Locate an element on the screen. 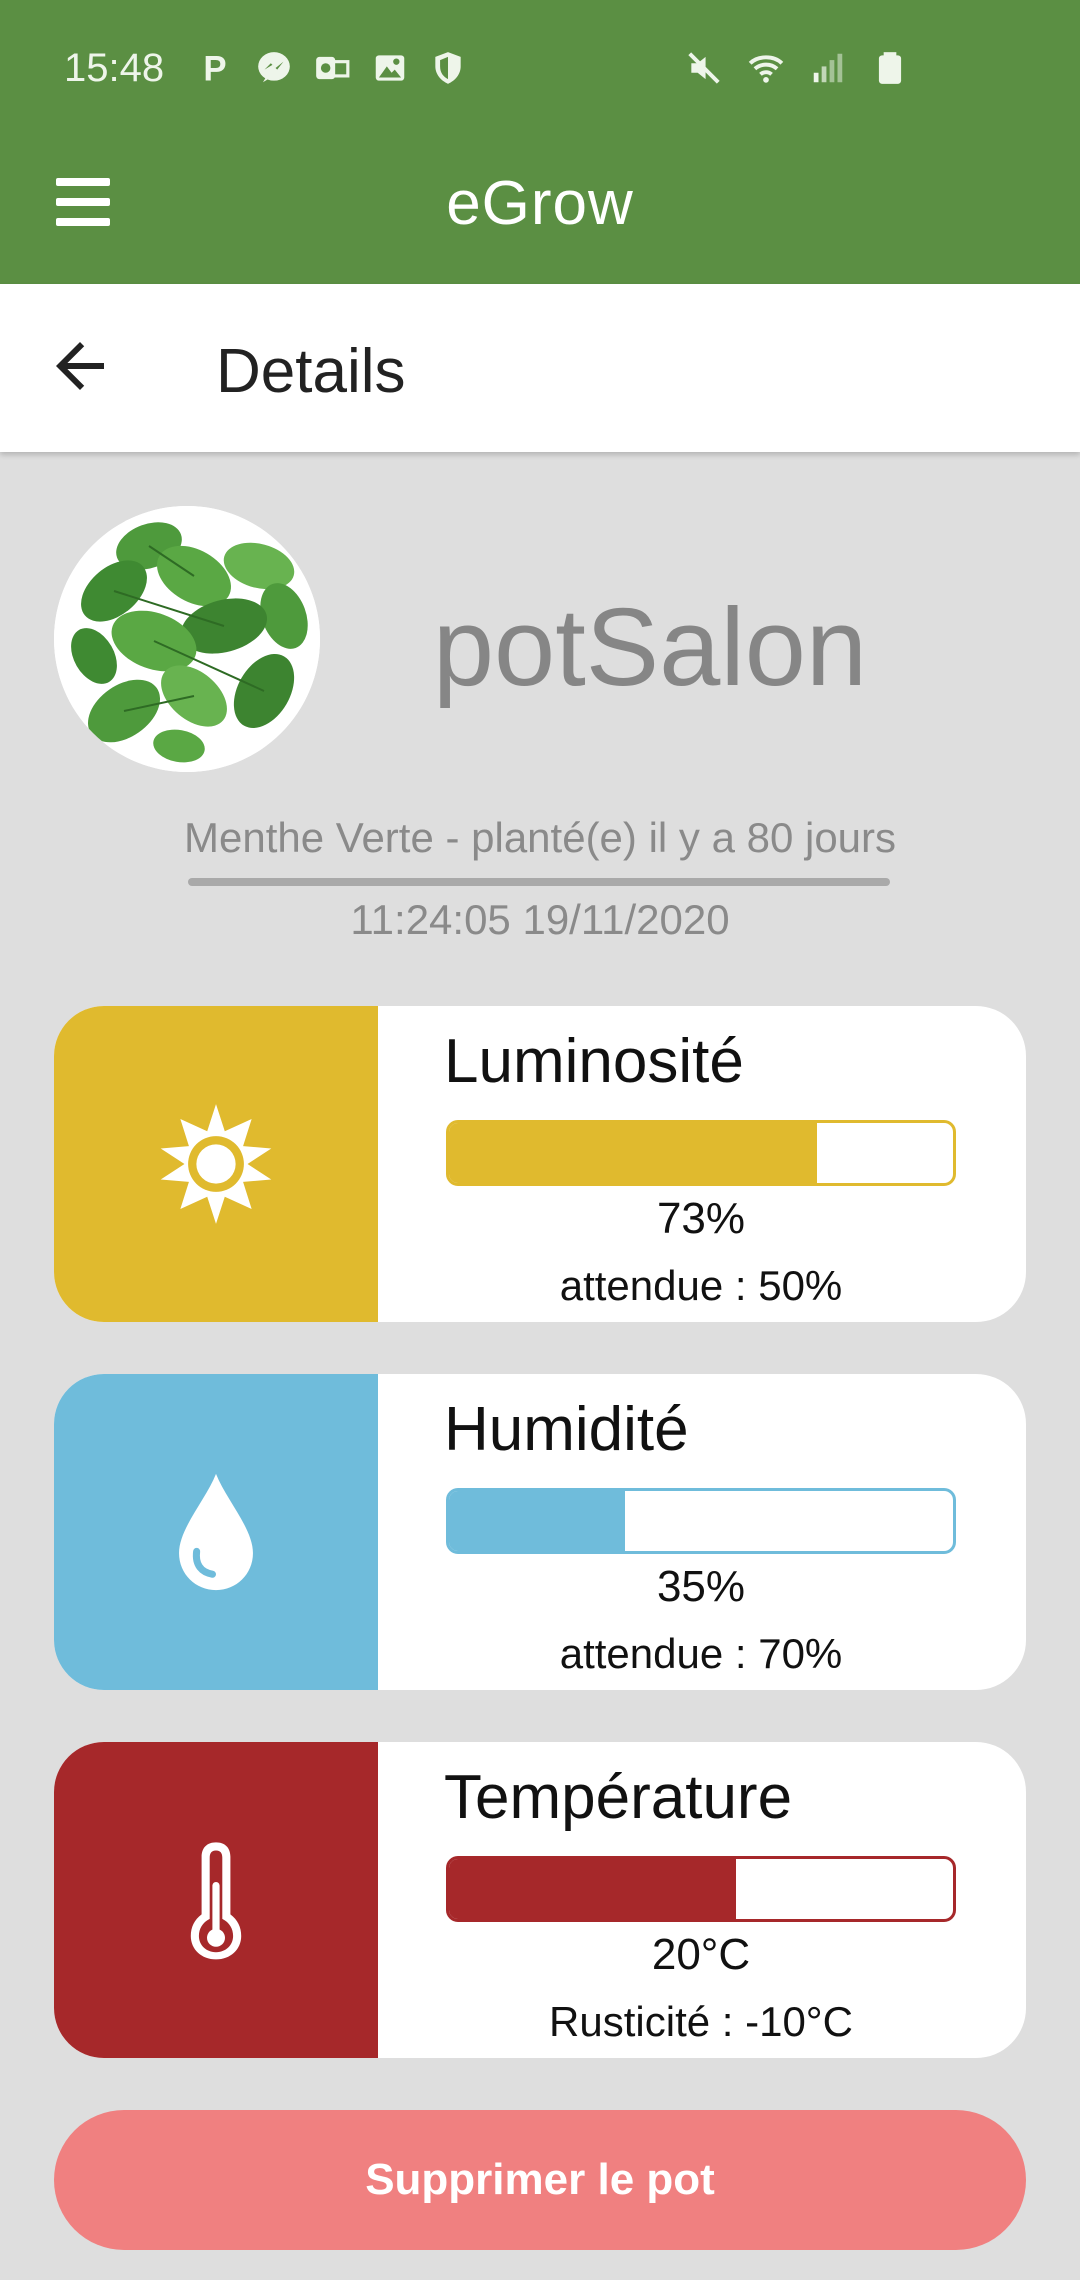 This screenshot has height=2280, width=1080. luminosity-progress-fill is located at coordinates (633, 1153).